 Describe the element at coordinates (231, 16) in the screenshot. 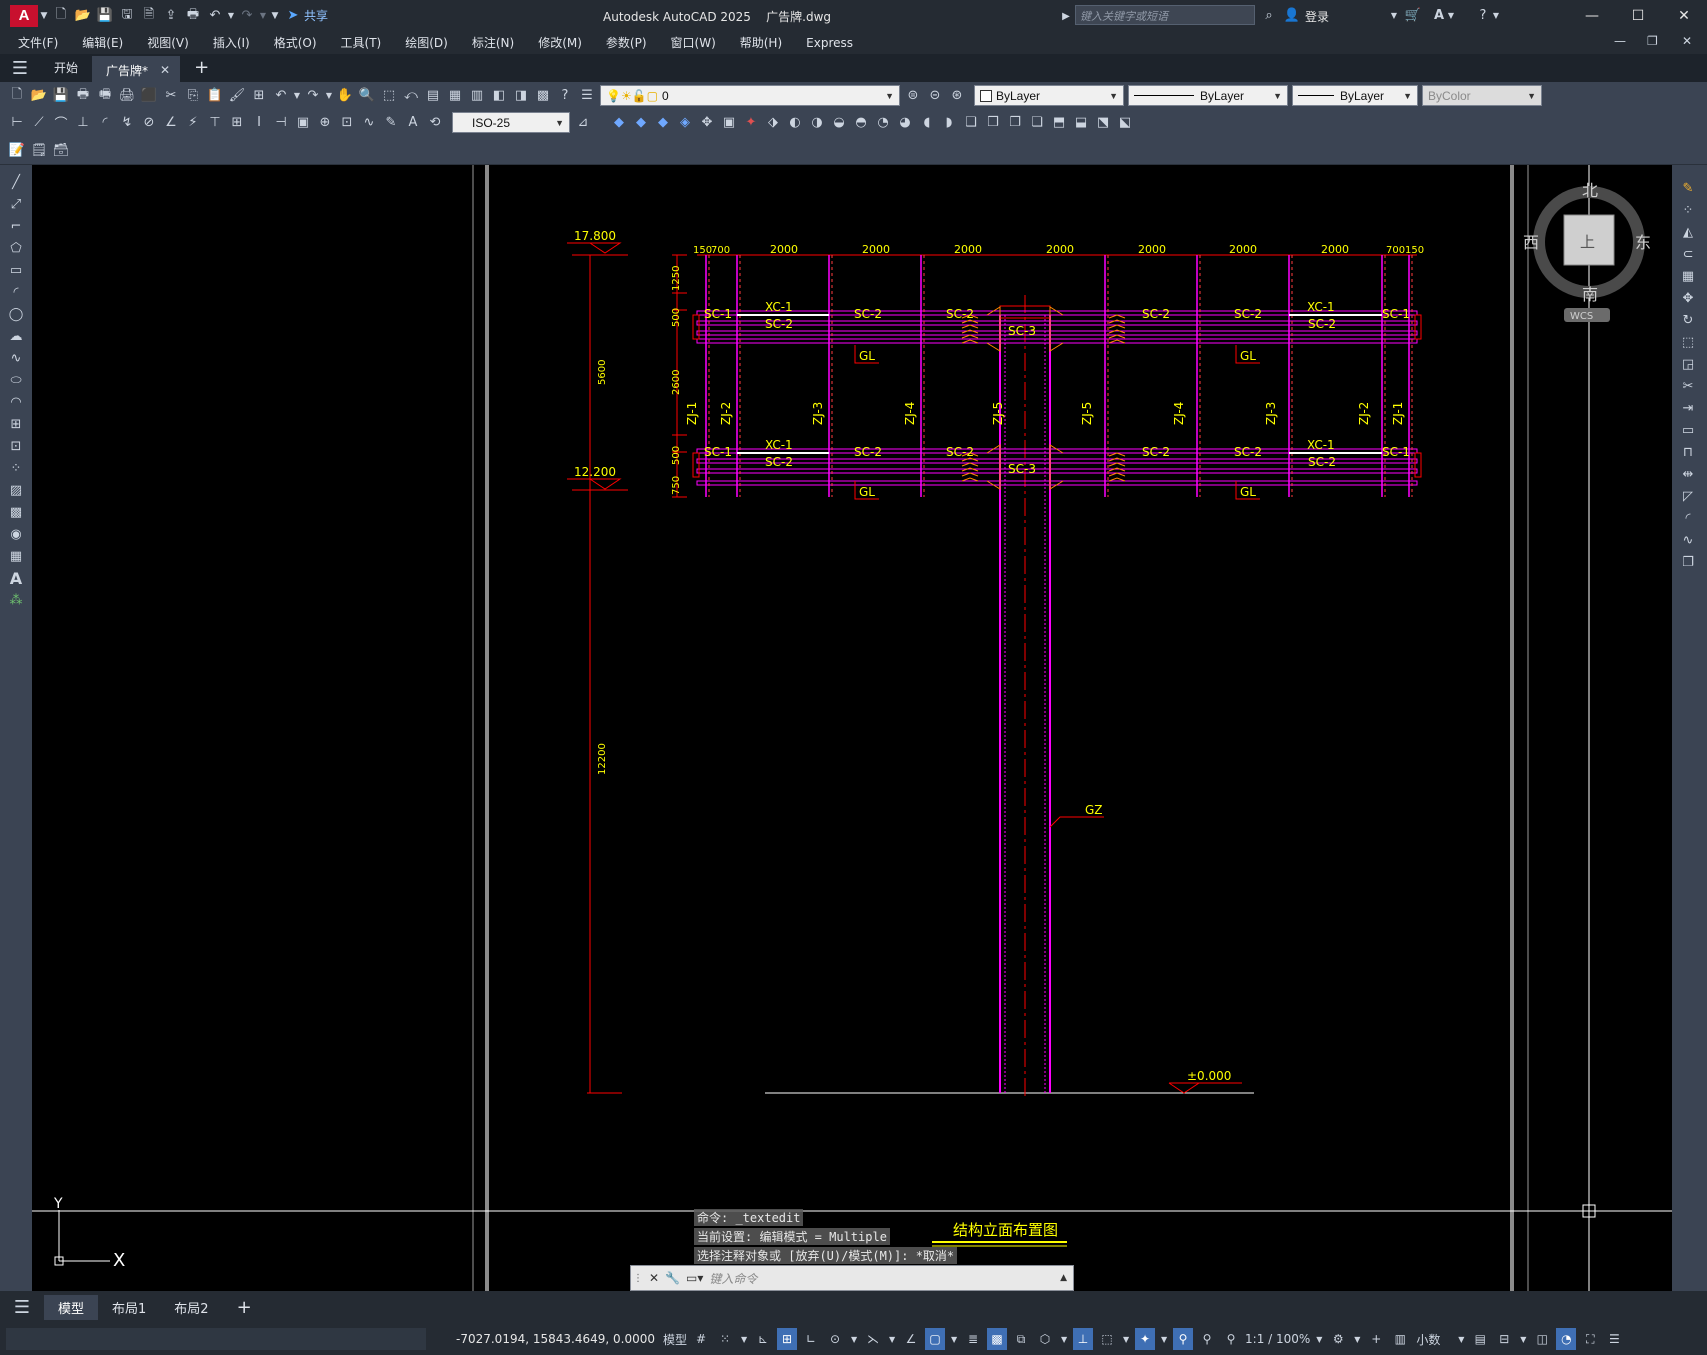

I see `undo-dropdown-icon: ▼` at that location.